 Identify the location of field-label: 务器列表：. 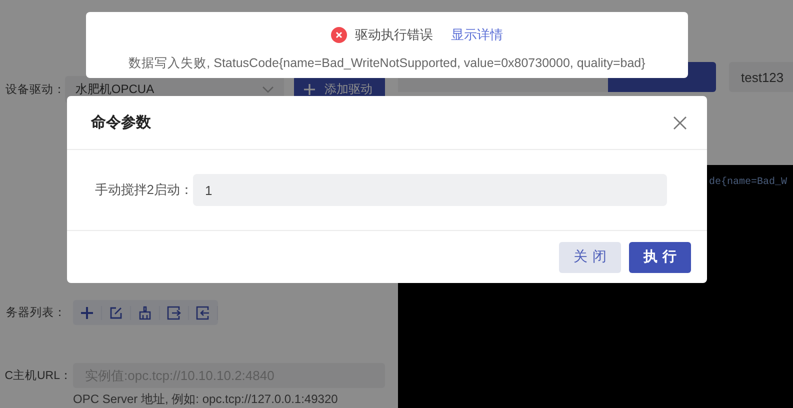
(35, 313).